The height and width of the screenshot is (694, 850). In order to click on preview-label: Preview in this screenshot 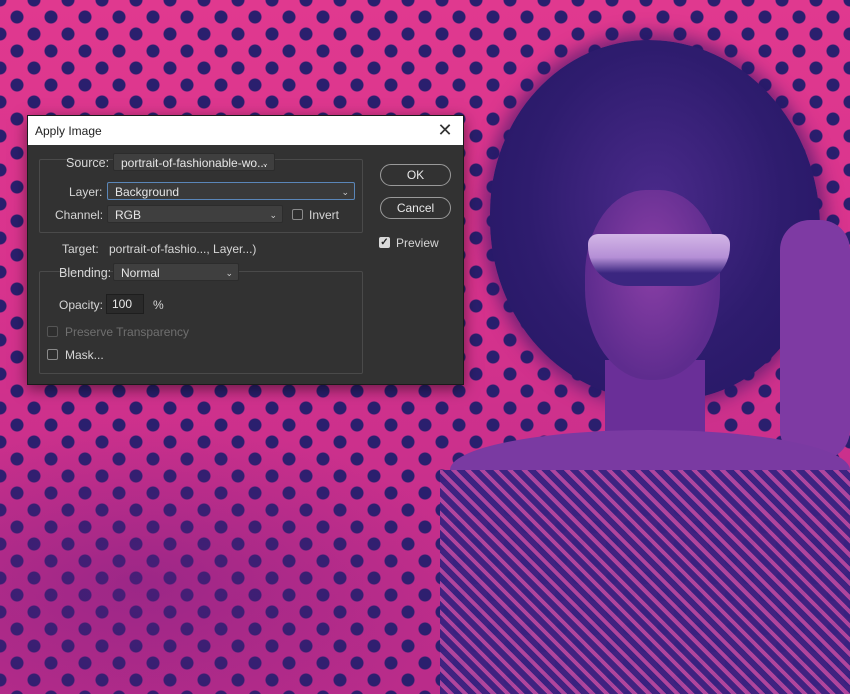, I will do `click(417, 243)`.